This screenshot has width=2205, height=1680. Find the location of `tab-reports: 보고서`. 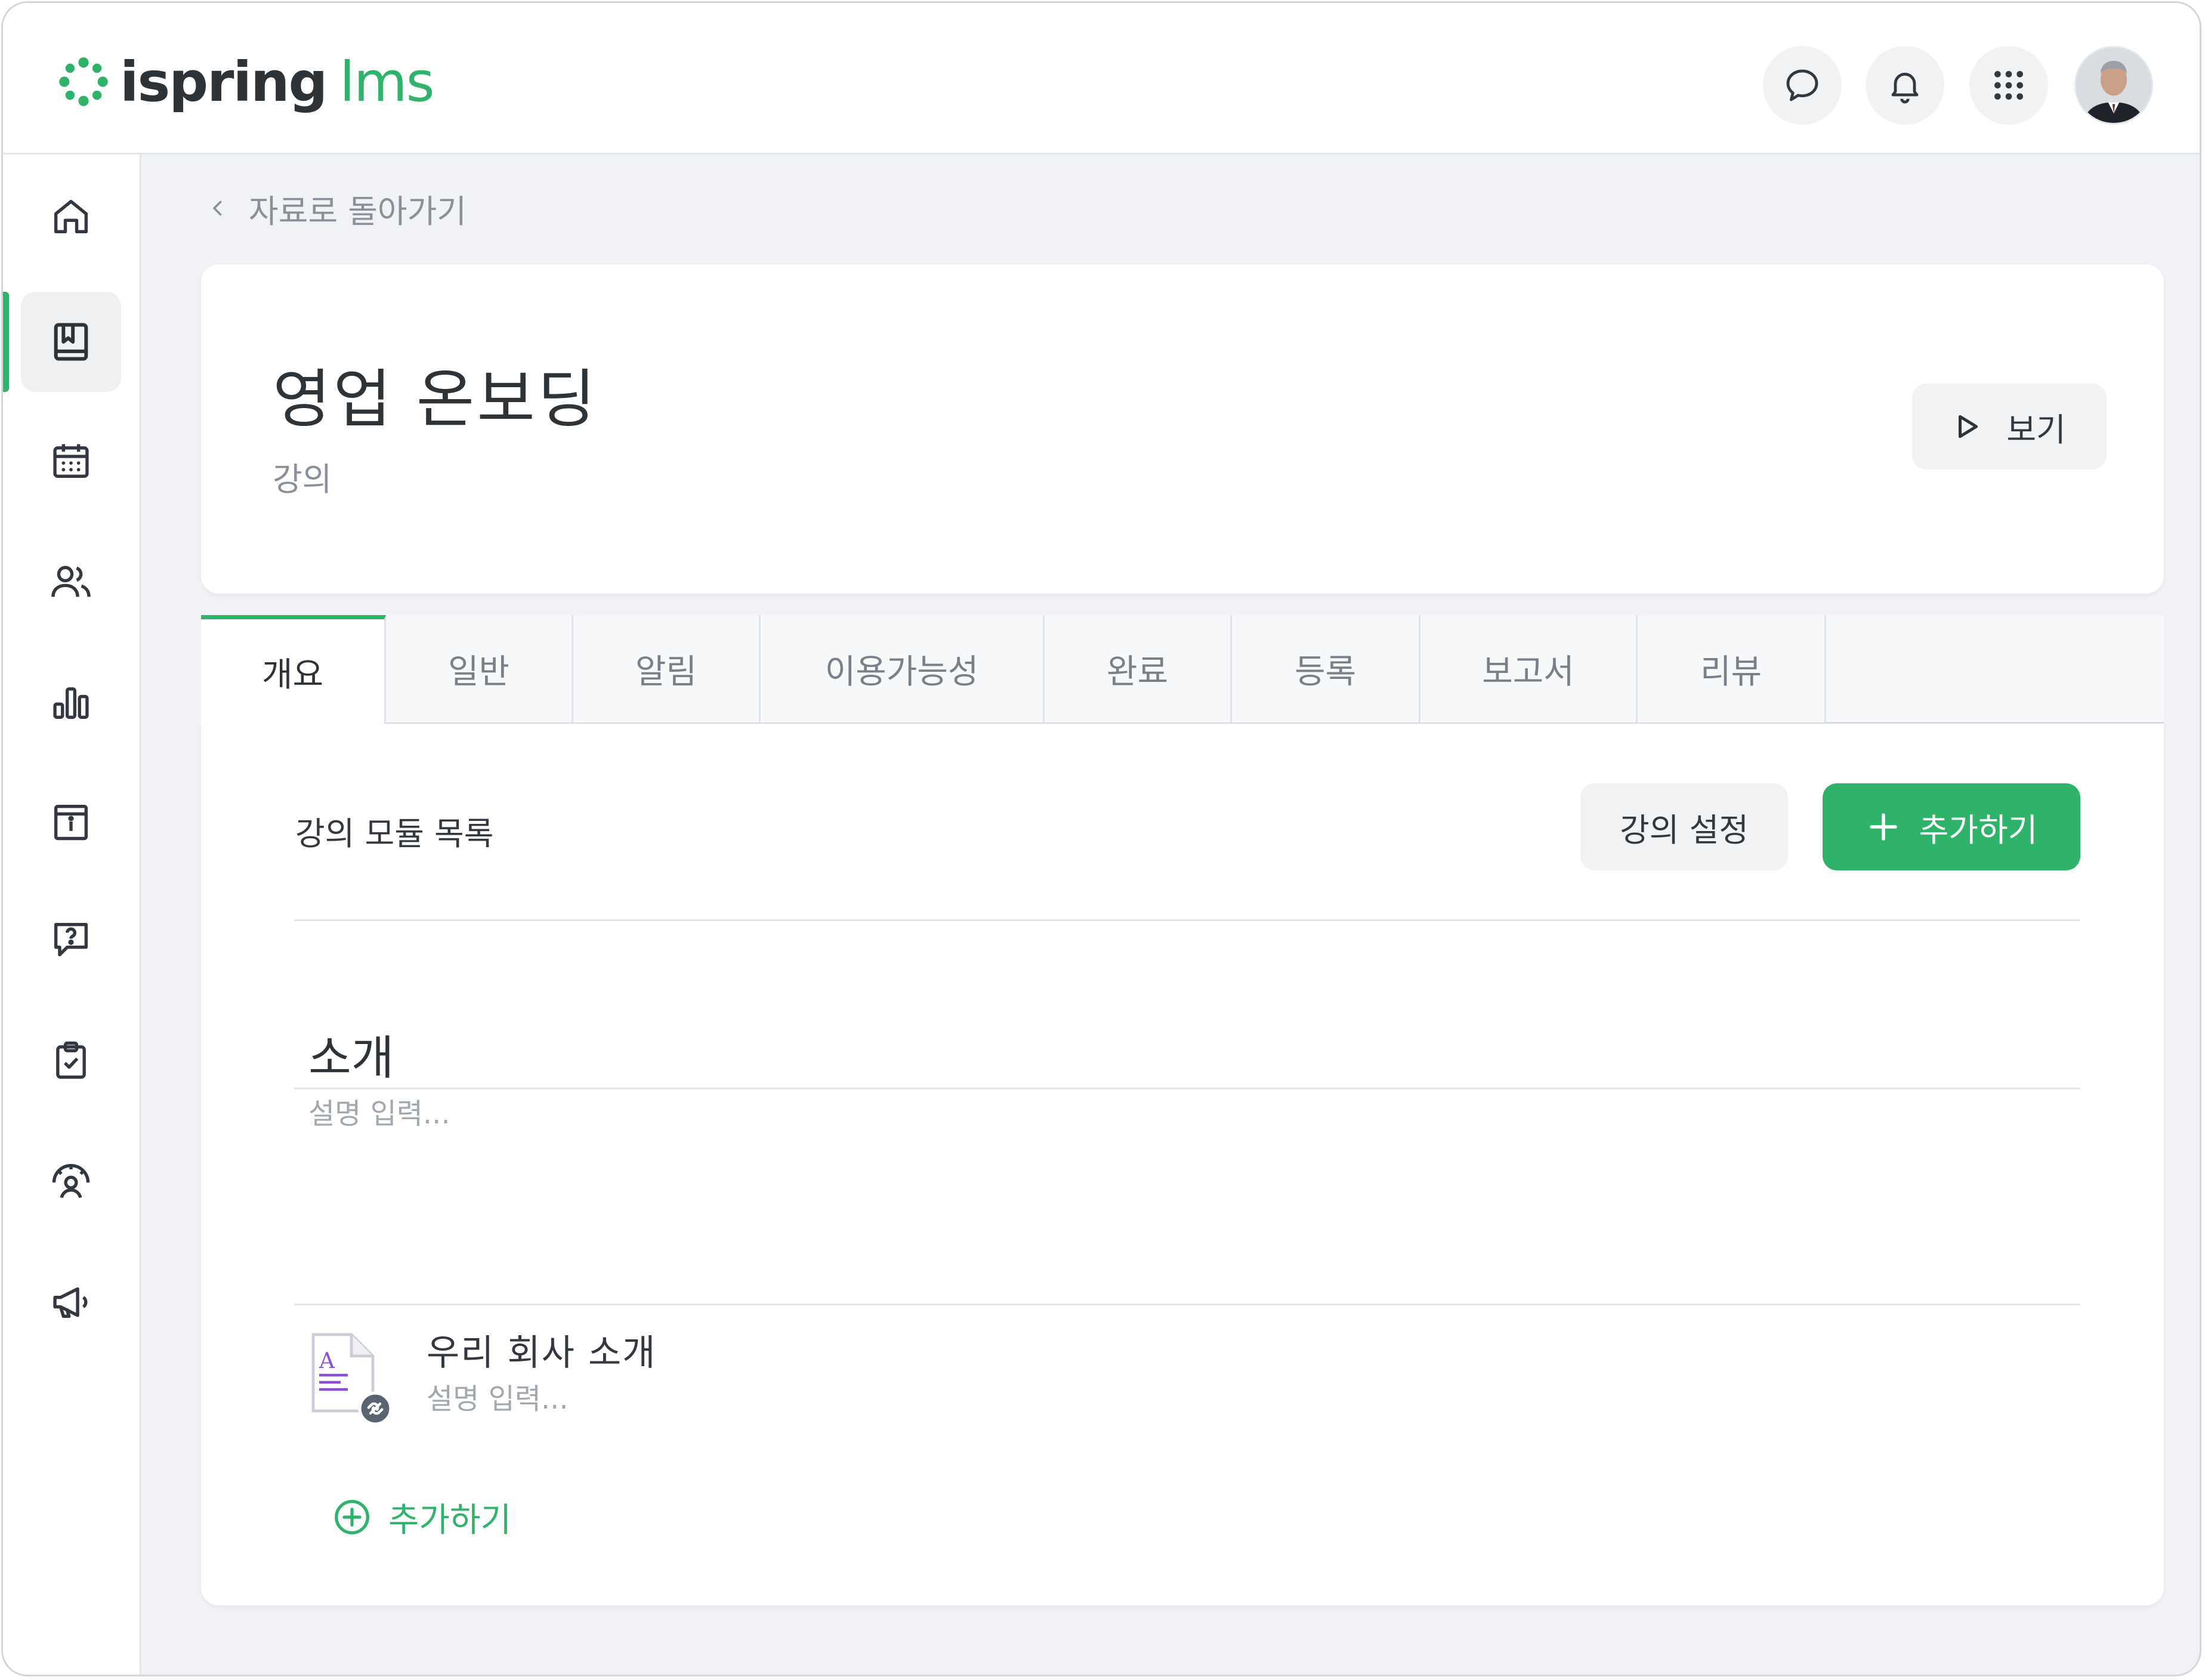

tab-reports: 보고서 is located at coordinates (1529, 668).